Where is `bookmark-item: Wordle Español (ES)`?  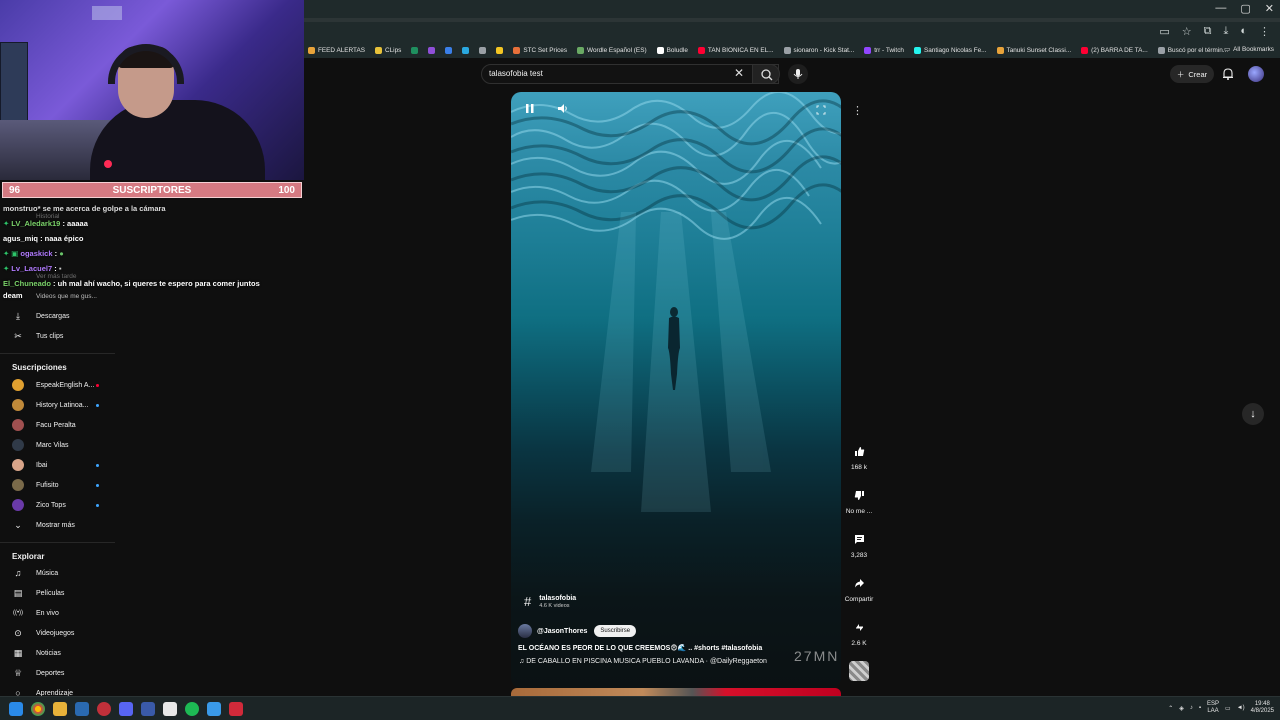 bookmark-item: Wordle Español (ES) is located at coordinates (612, 50).